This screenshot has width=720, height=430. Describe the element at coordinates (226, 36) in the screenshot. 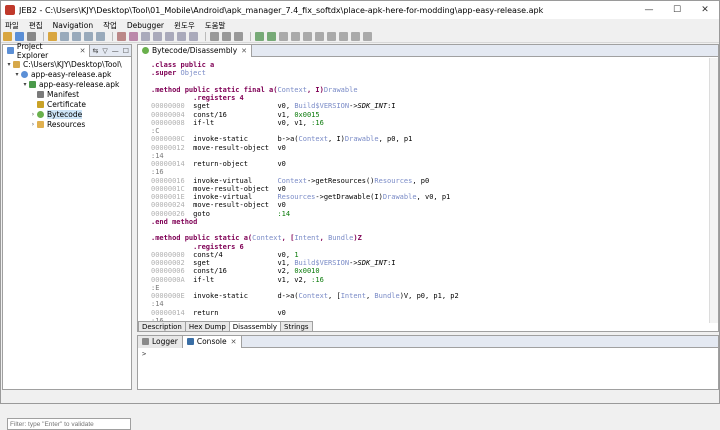

I see `copy-icon` at that location.